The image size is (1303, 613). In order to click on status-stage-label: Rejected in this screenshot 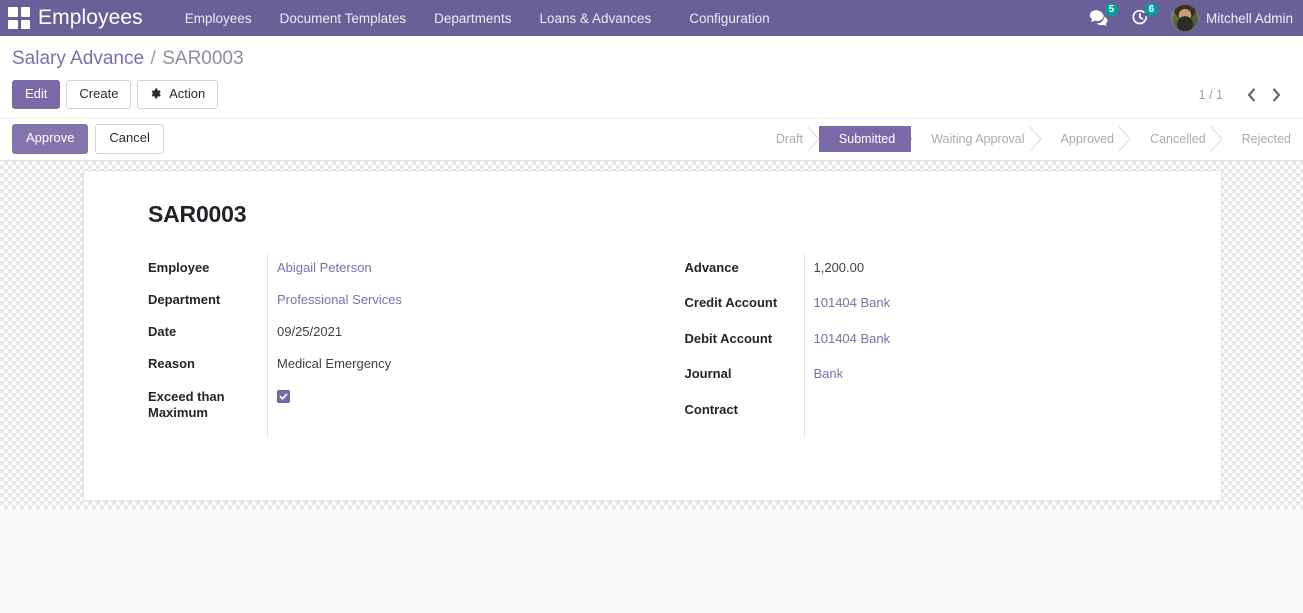, I will do `click(1266, 139)`.